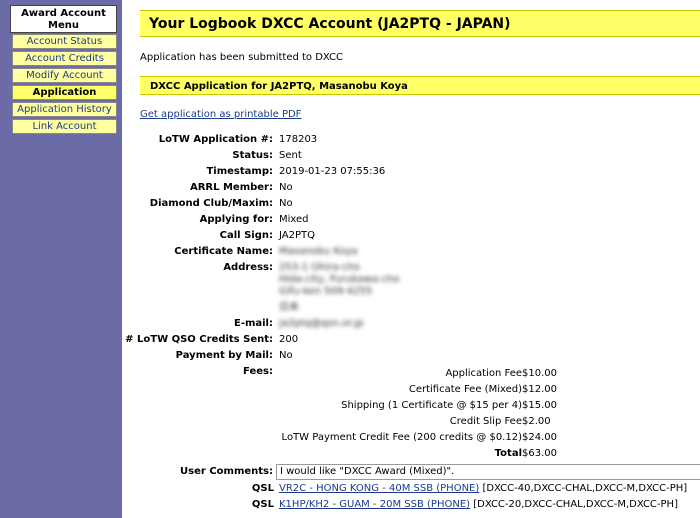 The image size is (700, 518). Describe the element at coordinates (64, 109) in the screenshot. I see `menu-item-application-history: Application History` at that location.